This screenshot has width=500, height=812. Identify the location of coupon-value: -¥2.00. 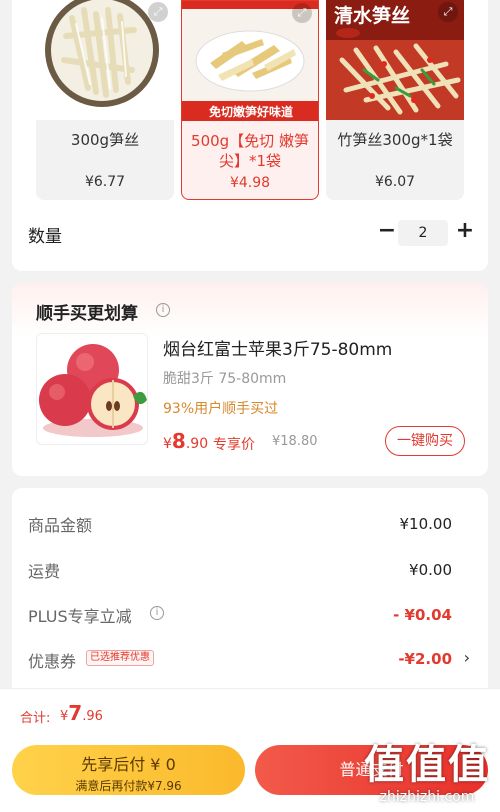
(425, 659).